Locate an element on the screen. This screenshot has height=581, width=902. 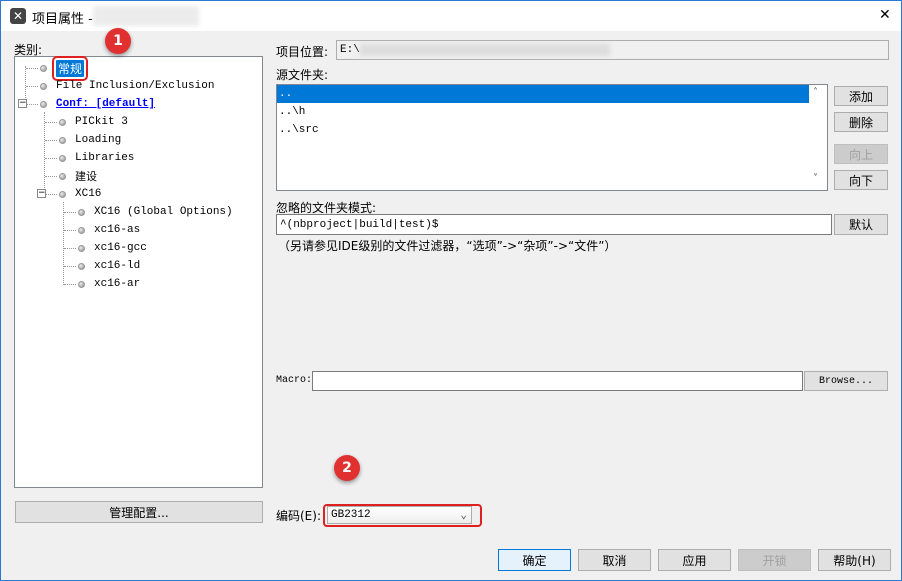
tree-item: xc16-as is located at coordinates (102, 230).